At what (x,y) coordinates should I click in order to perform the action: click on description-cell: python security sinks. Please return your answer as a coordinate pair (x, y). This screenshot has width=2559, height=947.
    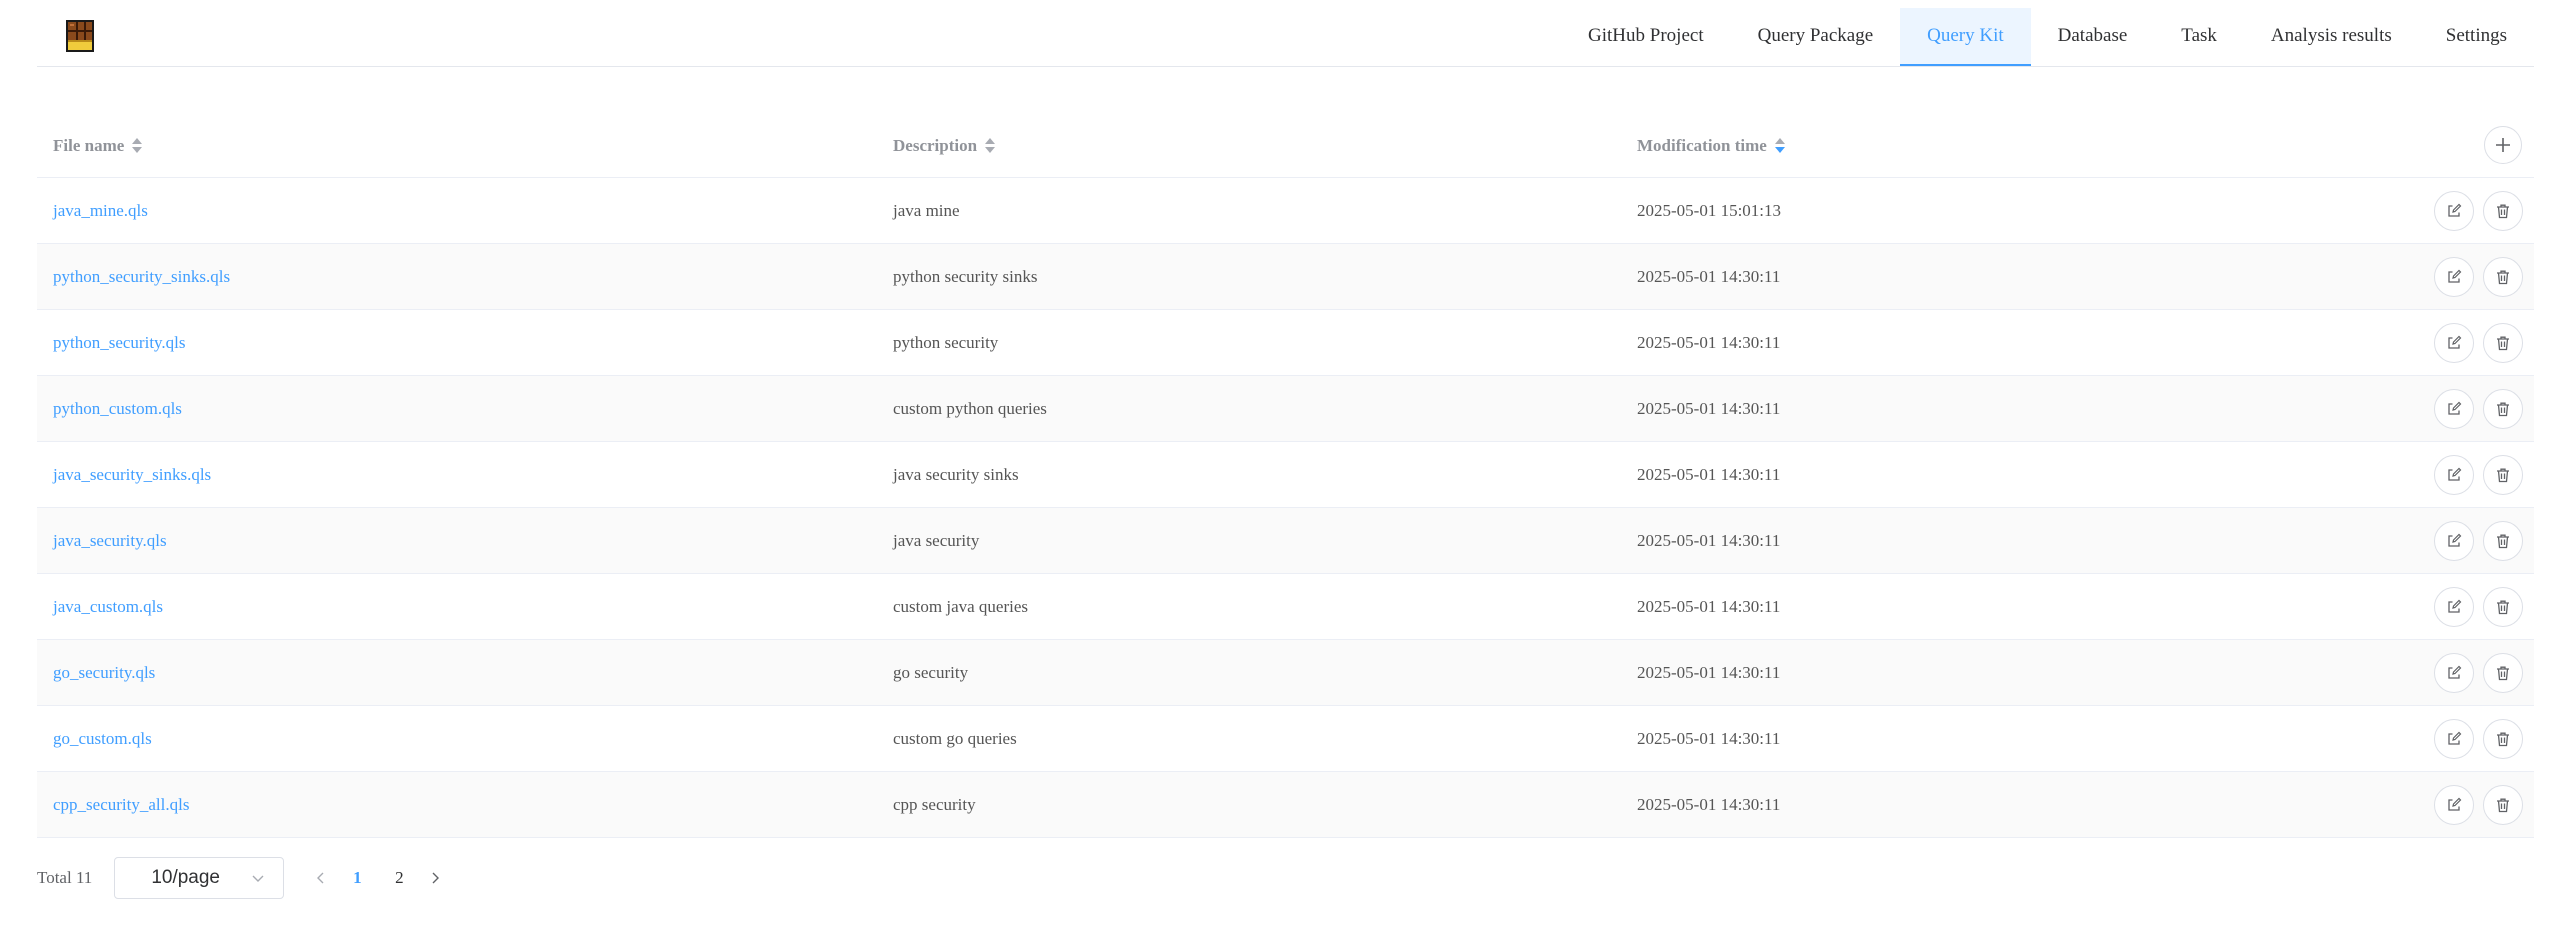
    Looking at the image, I should click on (965, 276).